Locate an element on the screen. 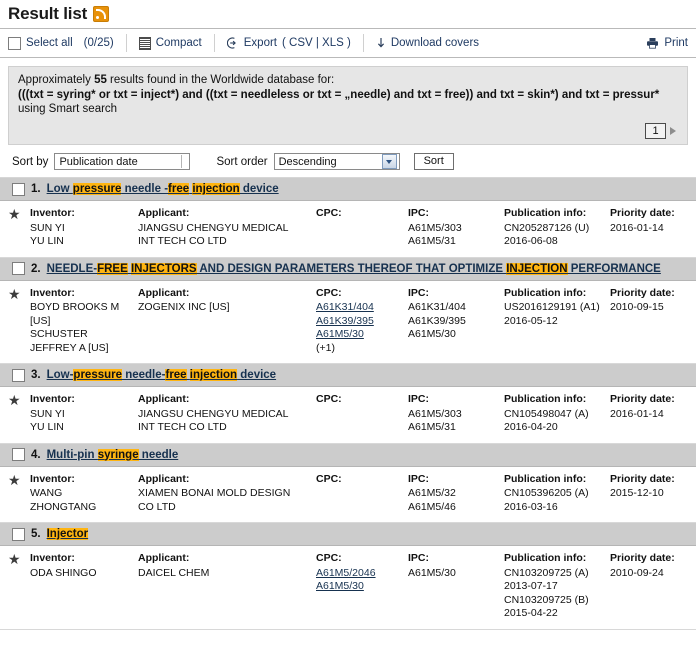 The width and height of the screenshot is (696, 664). highlighted-term: free is located at coordinates (176, 375).